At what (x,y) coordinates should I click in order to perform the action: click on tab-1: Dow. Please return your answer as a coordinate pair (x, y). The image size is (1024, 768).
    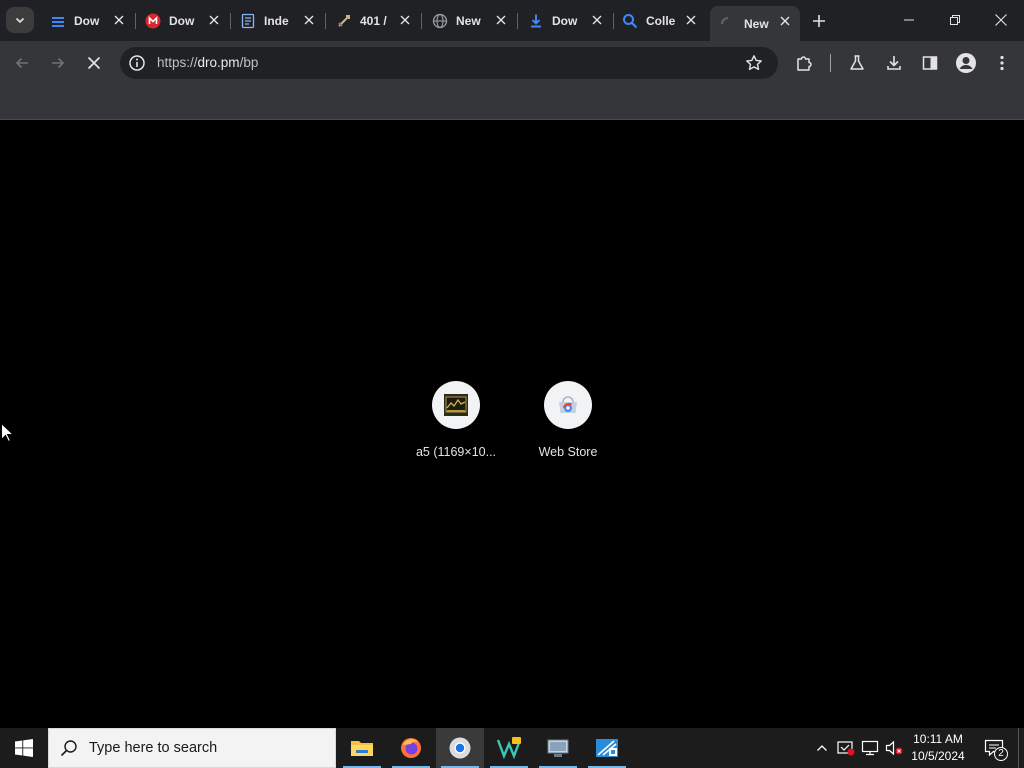
    Looking at the image, I should click on (183, 20).